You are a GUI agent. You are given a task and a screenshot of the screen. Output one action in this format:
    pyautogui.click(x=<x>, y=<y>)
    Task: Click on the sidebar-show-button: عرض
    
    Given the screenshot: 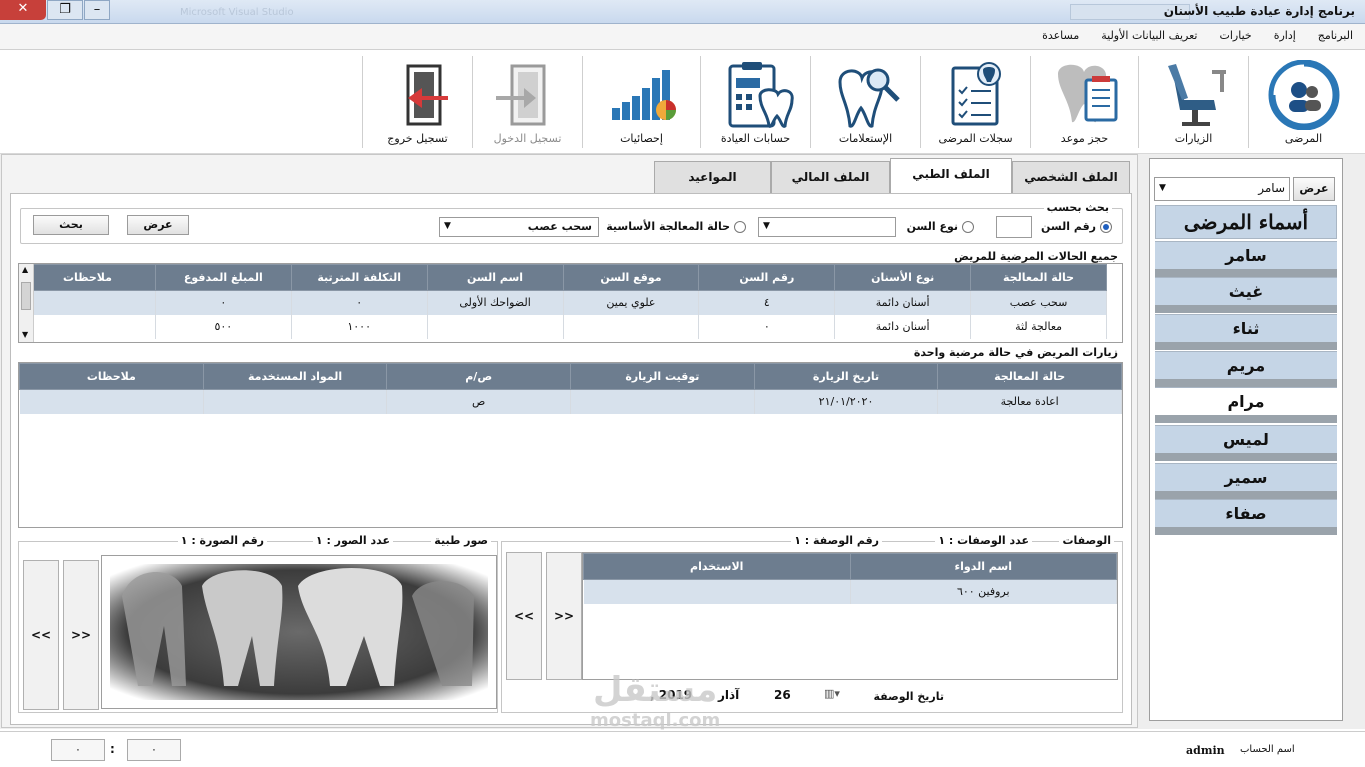 What is the action you would take?
    pyautogui.click(x=1314, y=189)
    